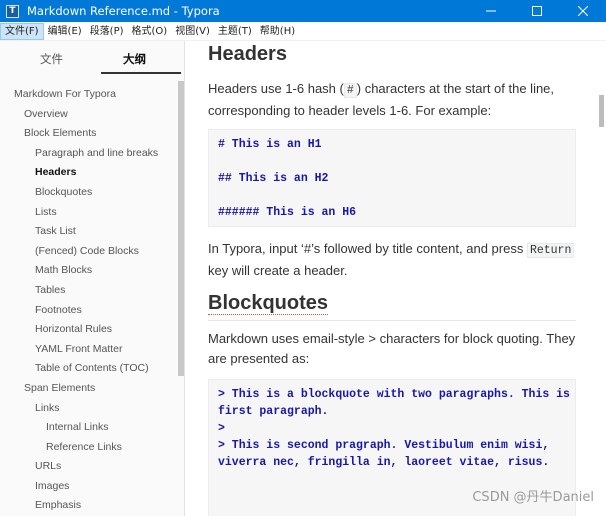 The width and height of the screenshot is (606, 516). What do you see at coordinates (392, 320) in the screenshot?
I see `heading-rule` at bounding box center [392, 320].